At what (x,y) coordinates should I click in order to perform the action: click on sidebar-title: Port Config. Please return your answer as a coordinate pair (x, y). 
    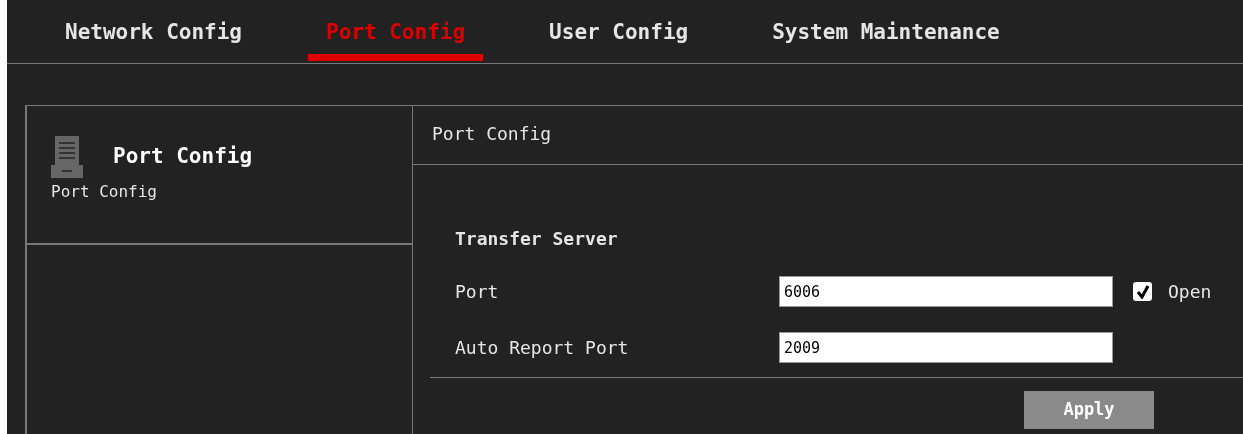
    Looking at the image, I should click on (183, 157).